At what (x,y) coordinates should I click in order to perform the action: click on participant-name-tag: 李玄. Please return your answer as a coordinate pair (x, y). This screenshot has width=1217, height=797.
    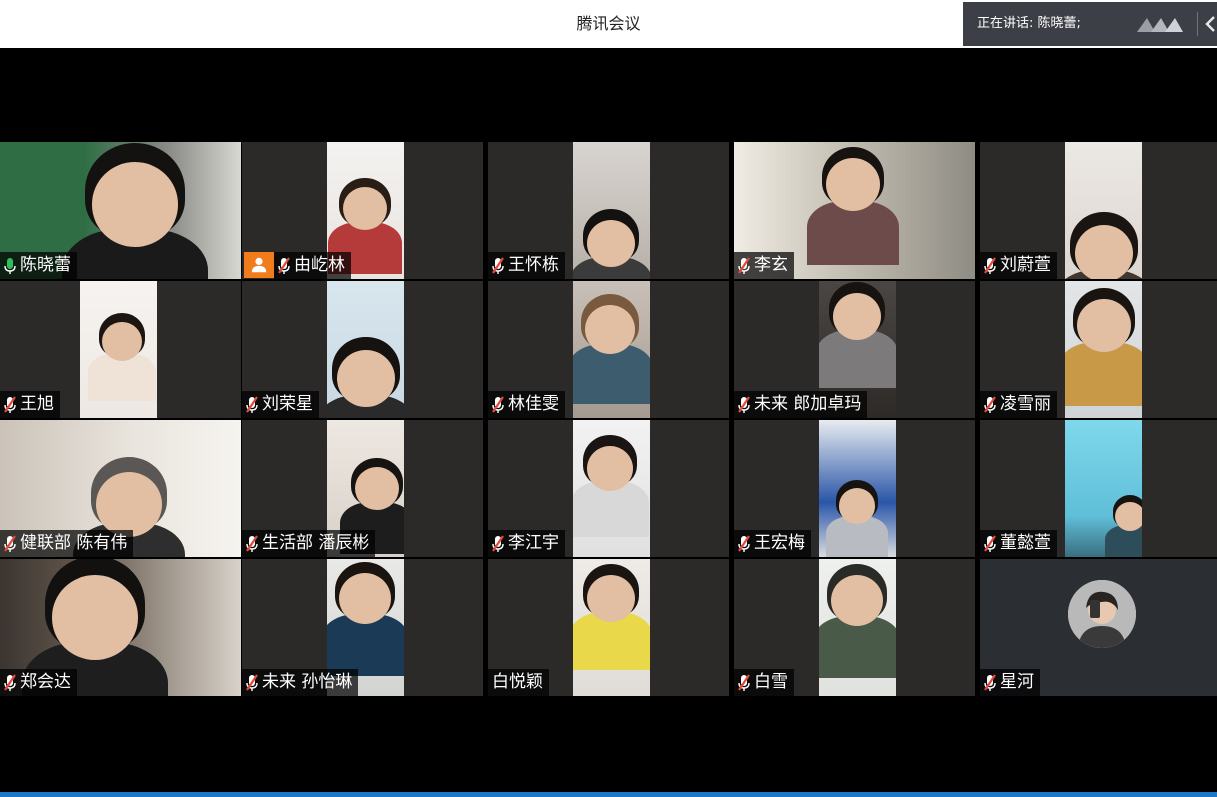
    Looking at the image, I should click on (764, 265).